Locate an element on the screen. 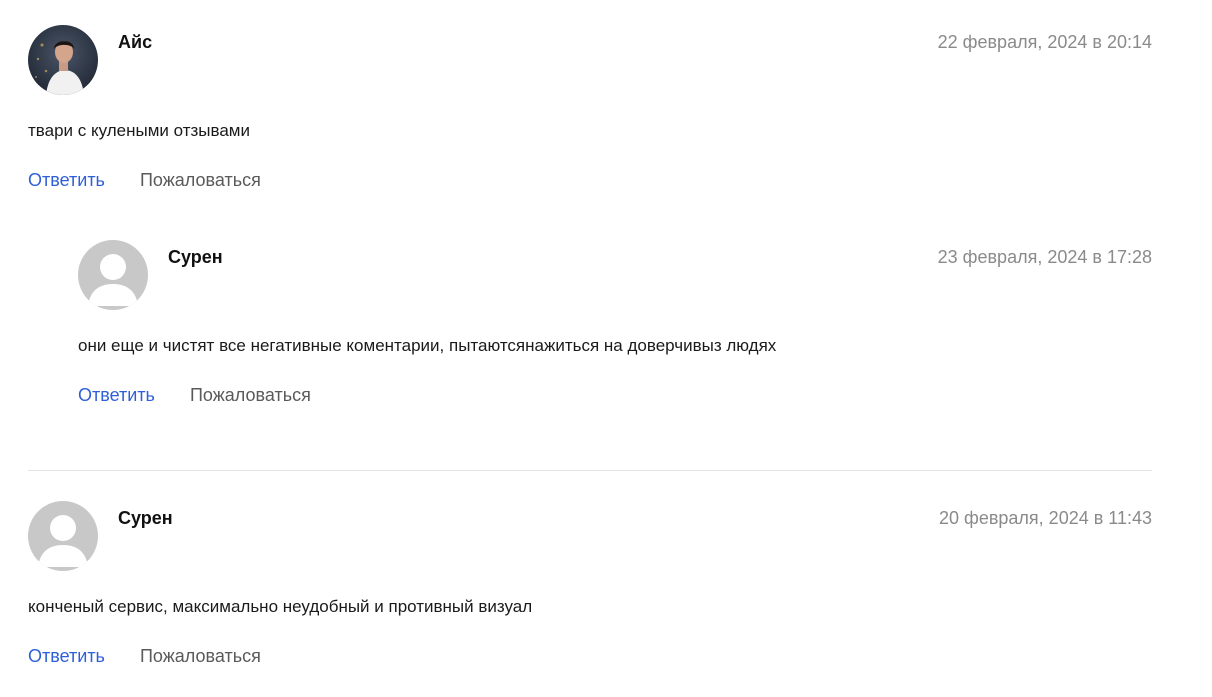 This screenshot has height=697, width=1212. comment-divider is located at coordinates (590, 470).